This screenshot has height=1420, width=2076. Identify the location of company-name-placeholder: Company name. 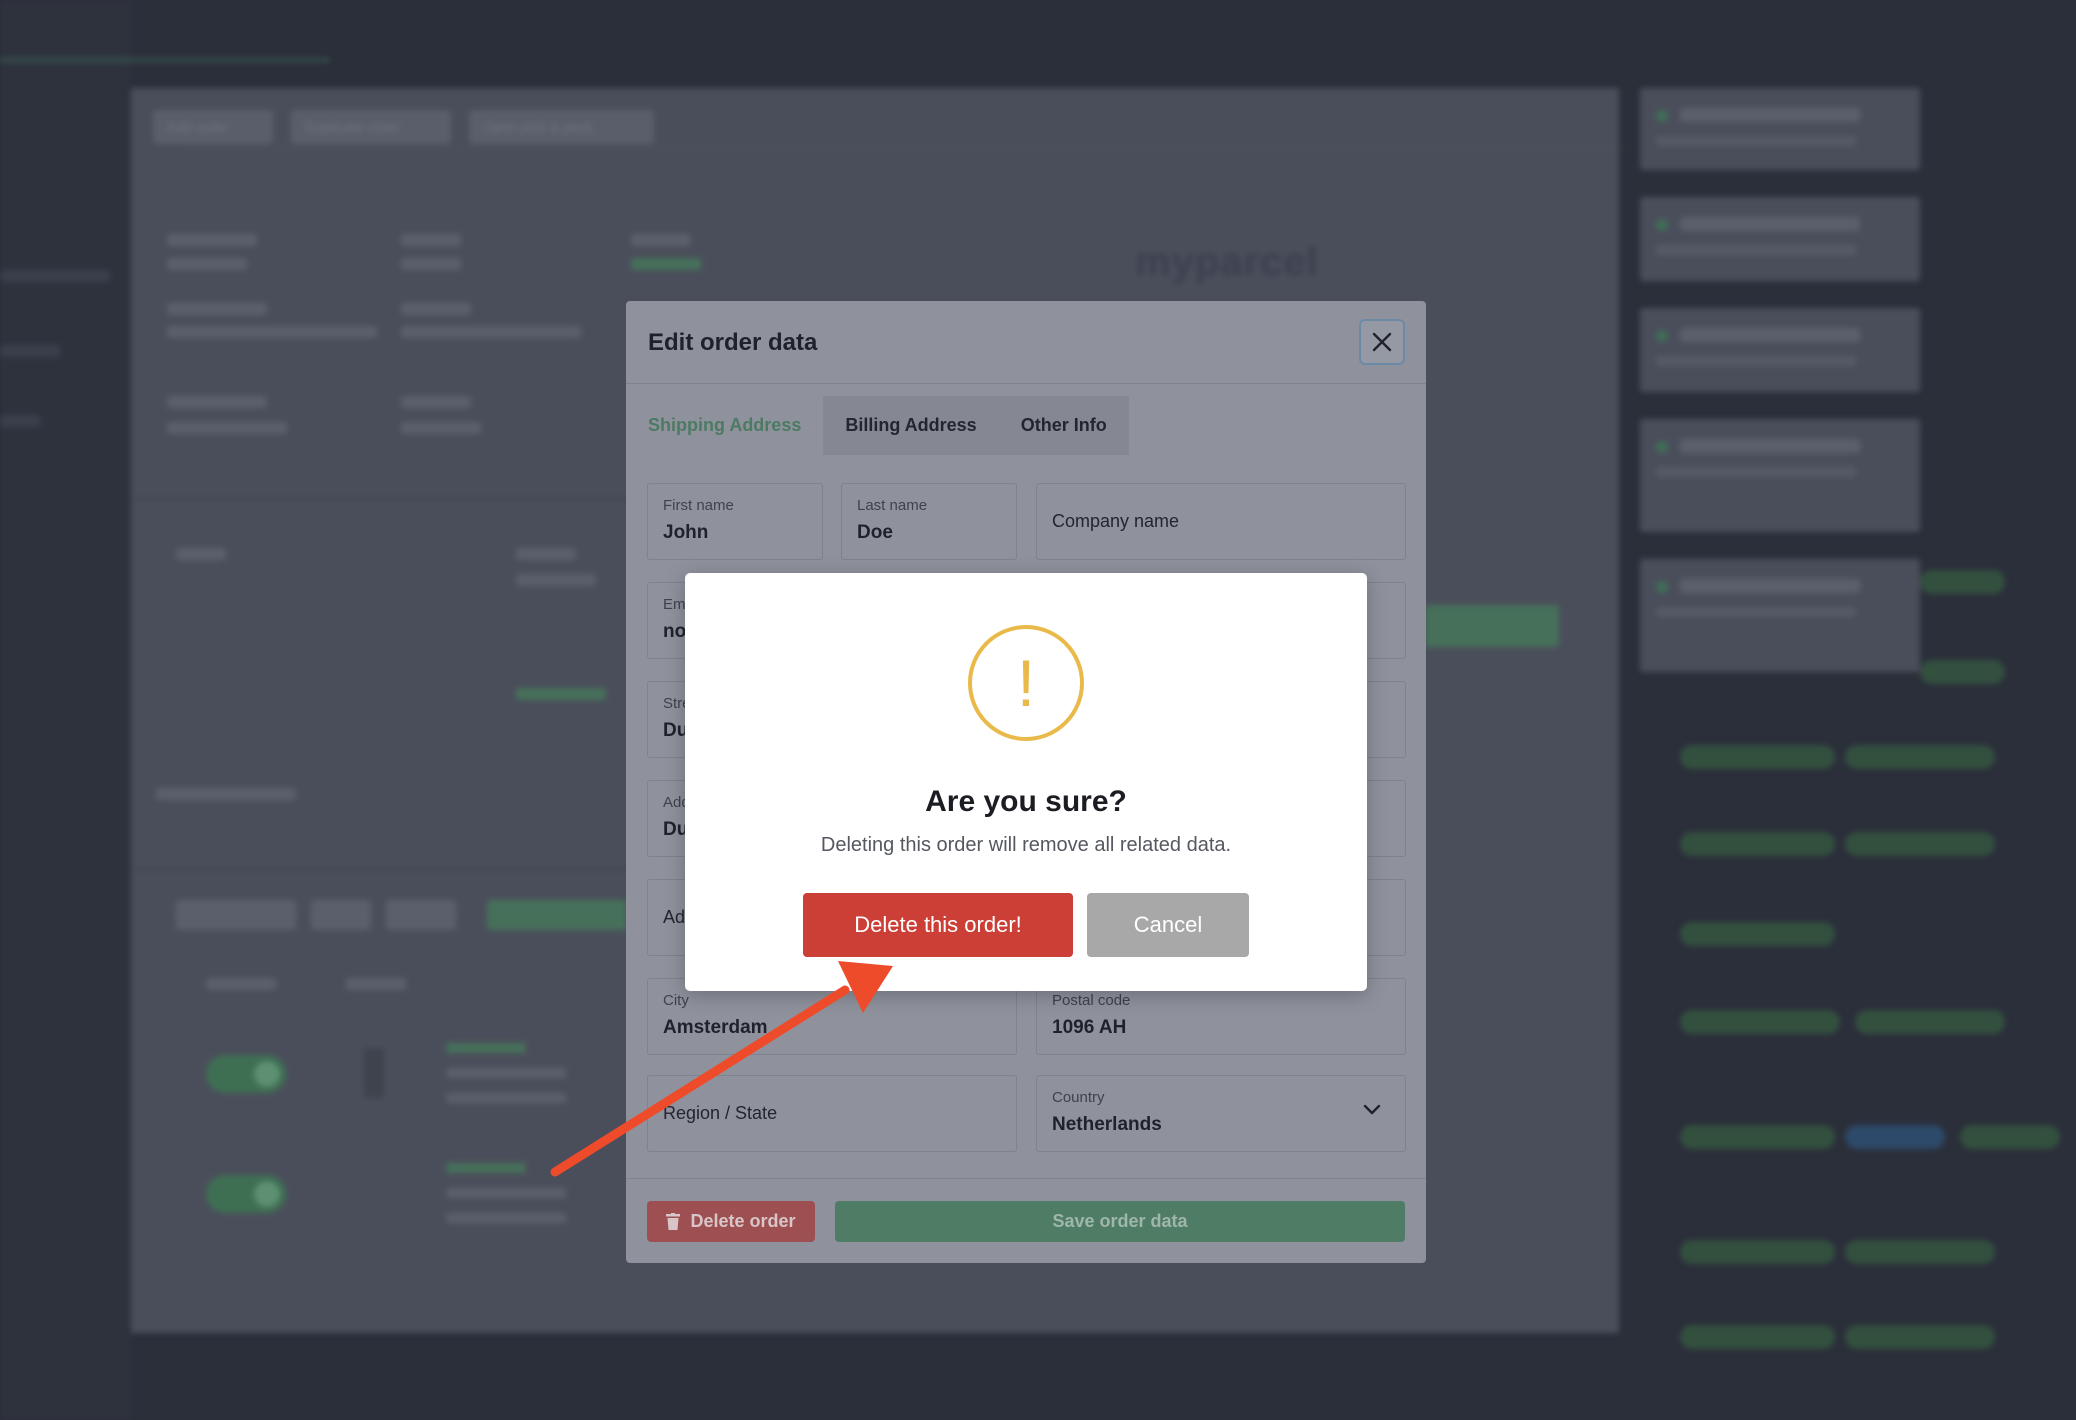
(1116, 521).